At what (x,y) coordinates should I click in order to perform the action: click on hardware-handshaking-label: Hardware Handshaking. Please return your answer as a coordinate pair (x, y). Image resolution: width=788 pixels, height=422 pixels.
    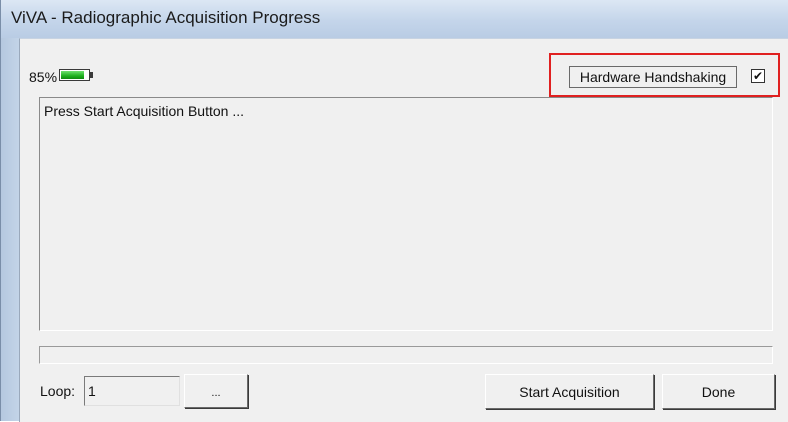
    Looking at the image, I should click on (653, 77).